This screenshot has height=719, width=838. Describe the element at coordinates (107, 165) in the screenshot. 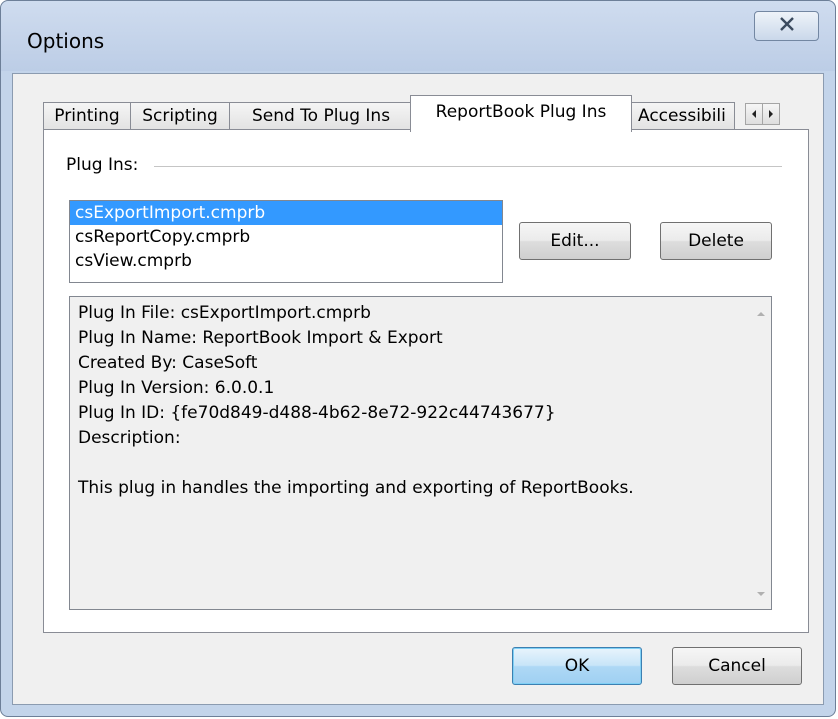

I see `plug-ins-group-label: Plug Ins:` at that location.